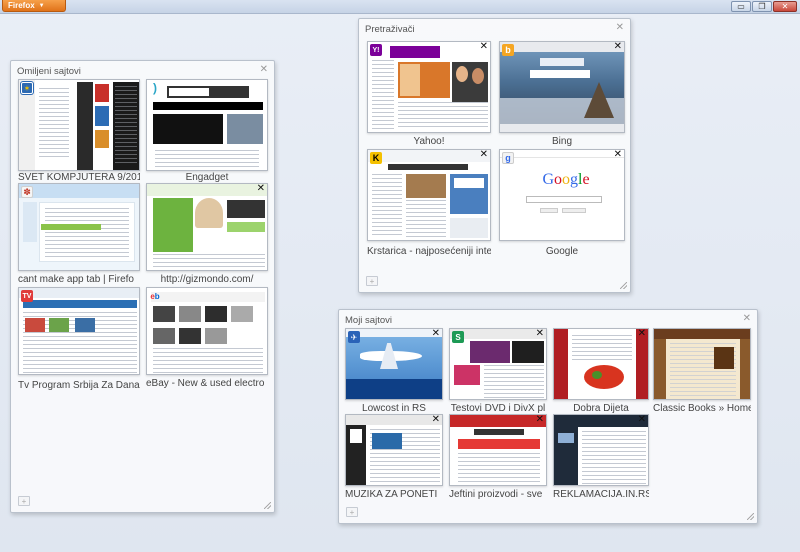 Image resolution: width=800 pixels, height=552 pixels. Describe the element at coordinates (498, 408) in the screenshot. I see `tab-title: Testovi DVD i DivX pl` at that location.